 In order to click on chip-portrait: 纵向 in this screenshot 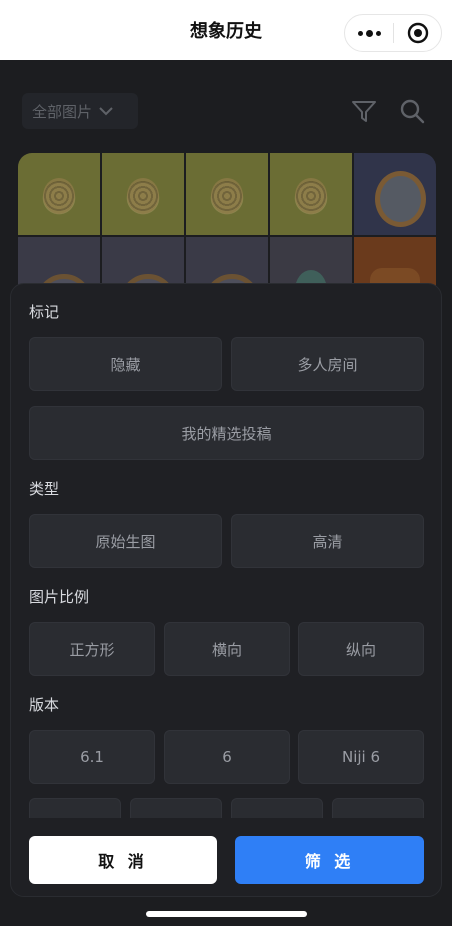, I will do `click(361, 649)`.